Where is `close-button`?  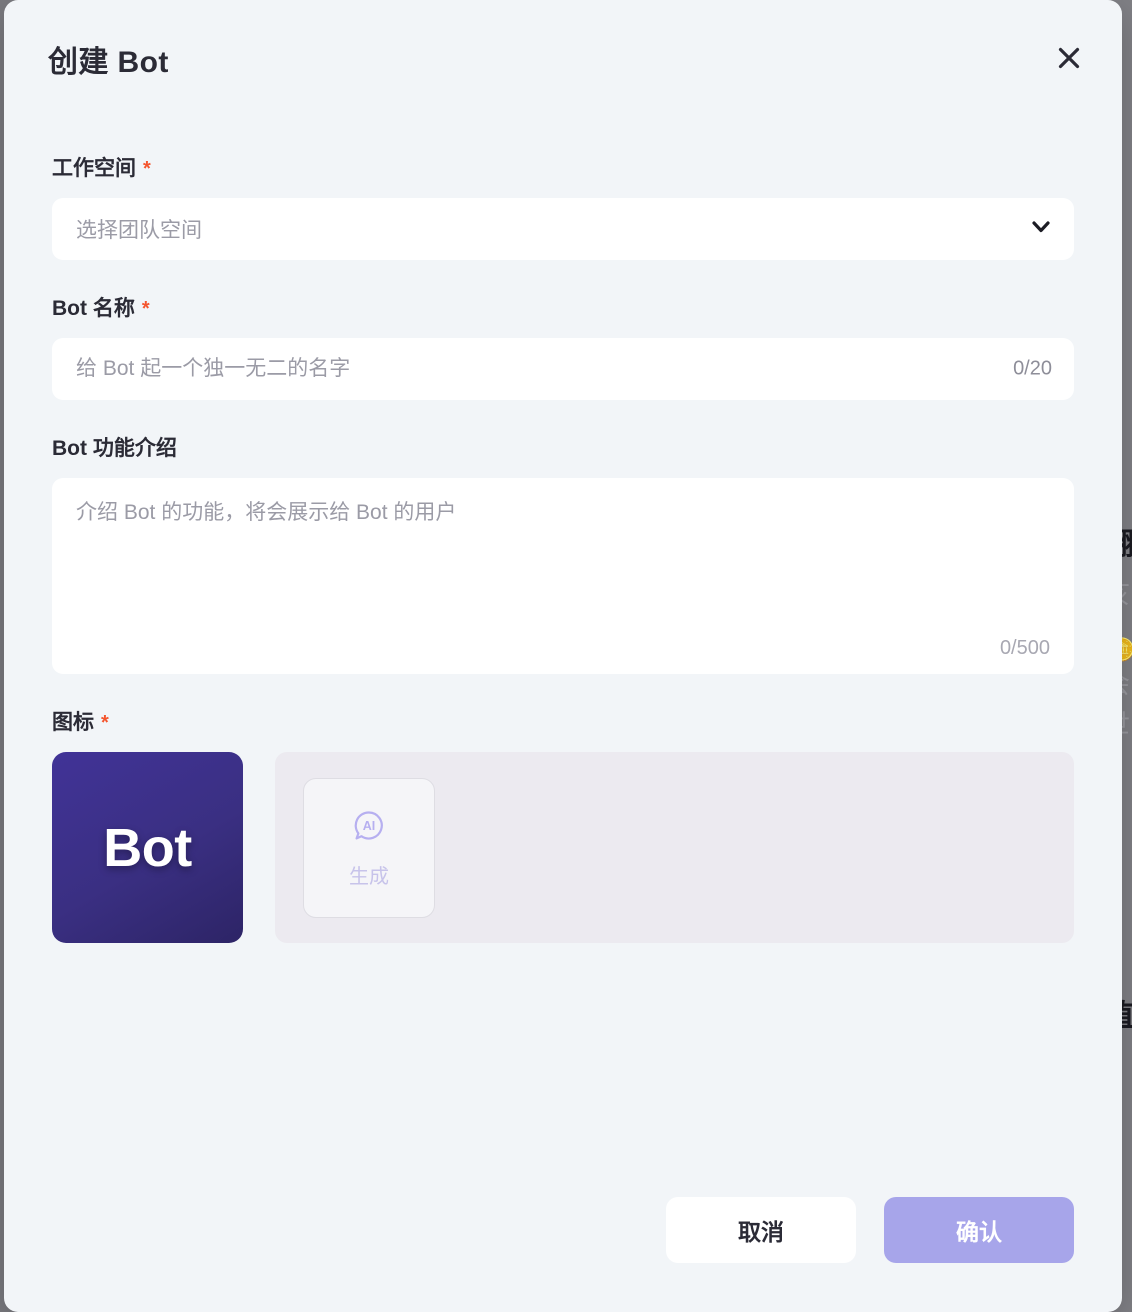 close-button is located at coordinates (1069, 59).